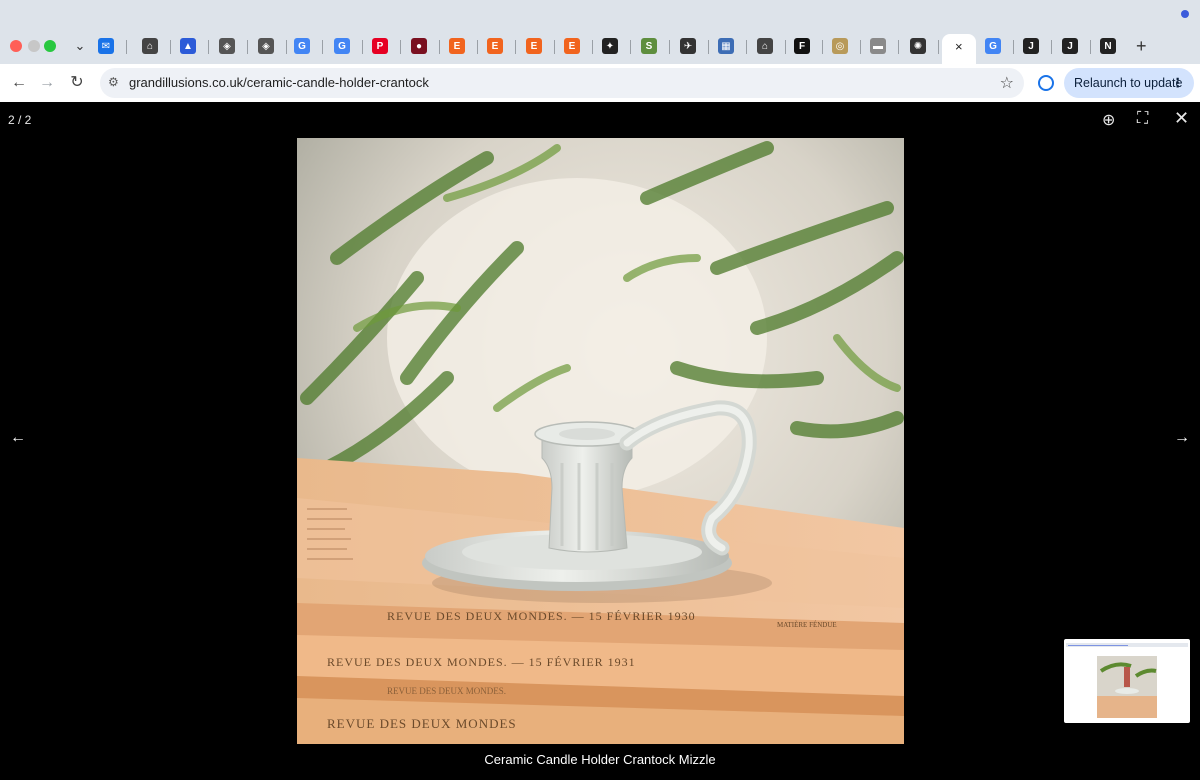 The height and width of the screenshot is (780, 1200). I want to click on f-logo-icon: F, so click(802, 46).